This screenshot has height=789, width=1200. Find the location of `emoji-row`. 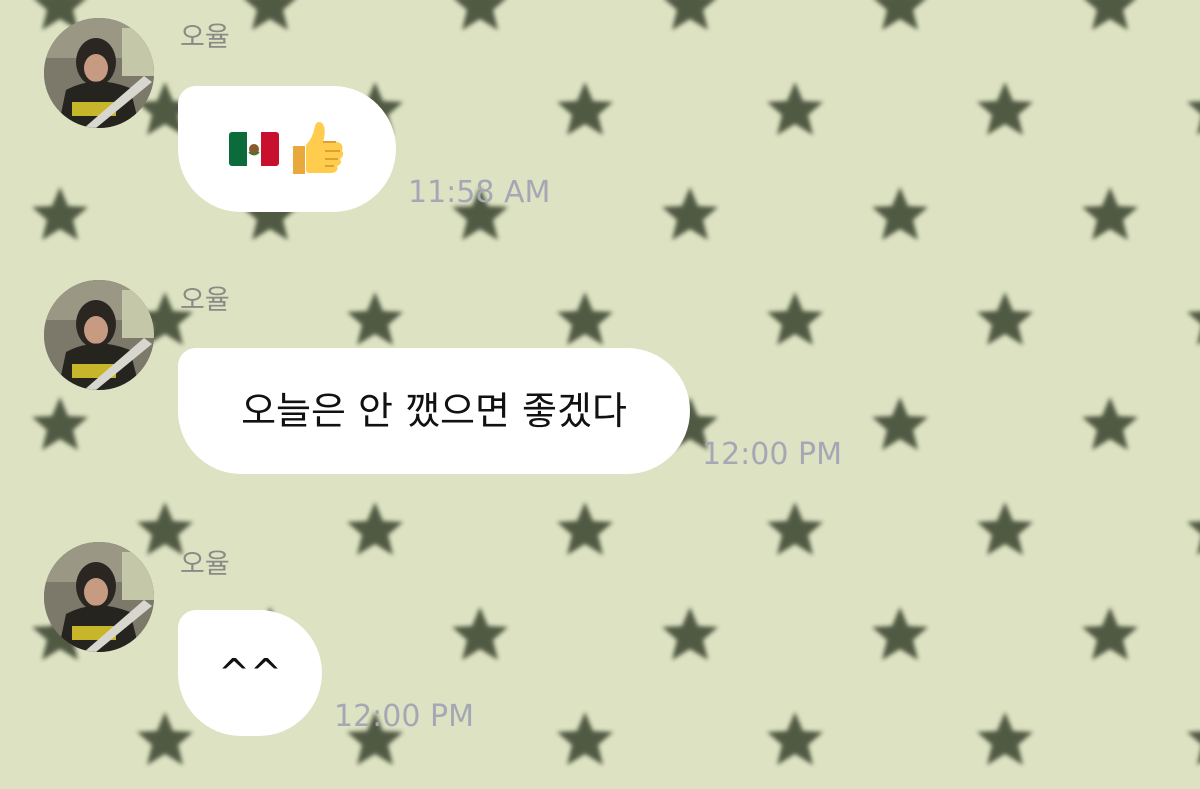

emoji-row is located at coordinates (287, 149).